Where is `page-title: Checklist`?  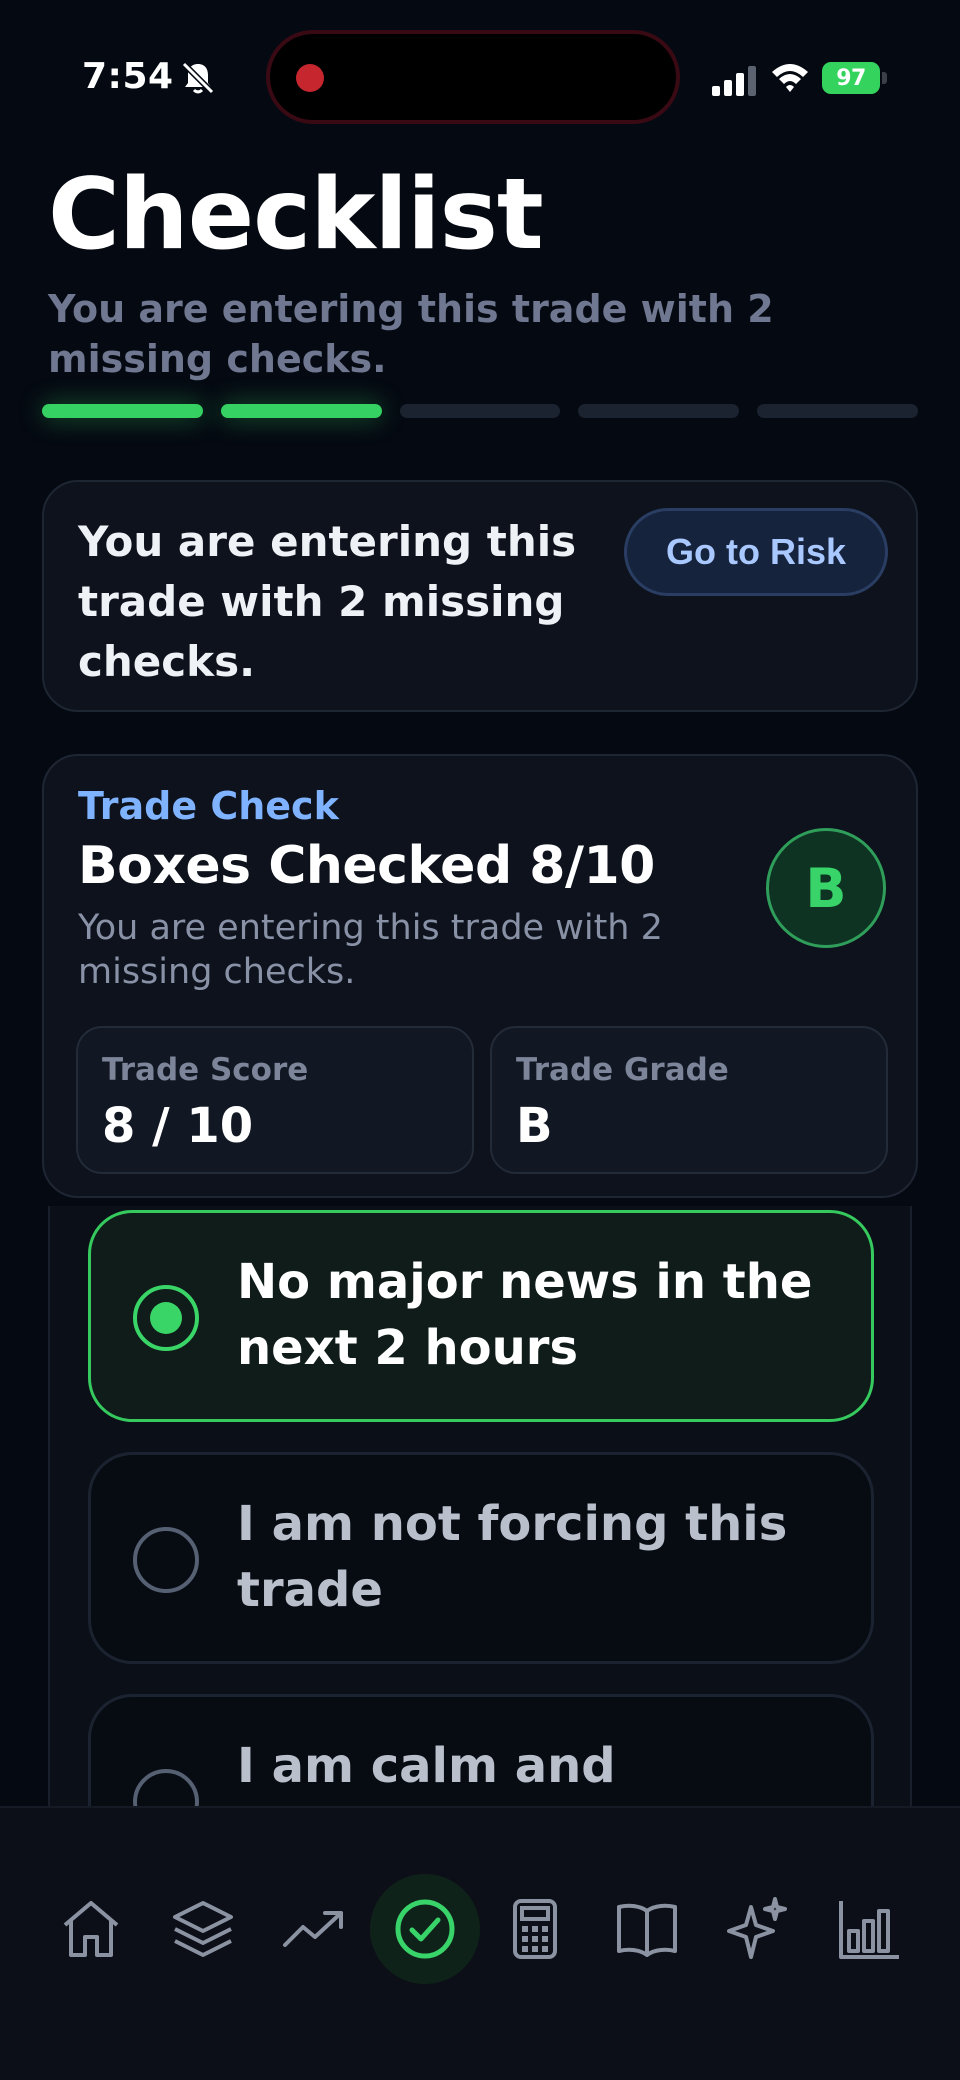 page-title: Checklist is located at coordinates (296, 215).